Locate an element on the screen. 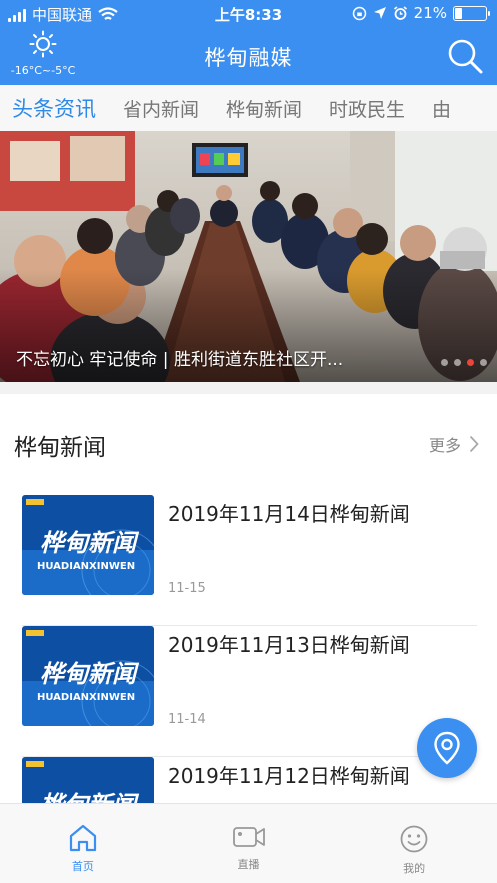 The width and height of the screenshot is (497, 883). more-label: 更多 is located at coordinates (444, 445).